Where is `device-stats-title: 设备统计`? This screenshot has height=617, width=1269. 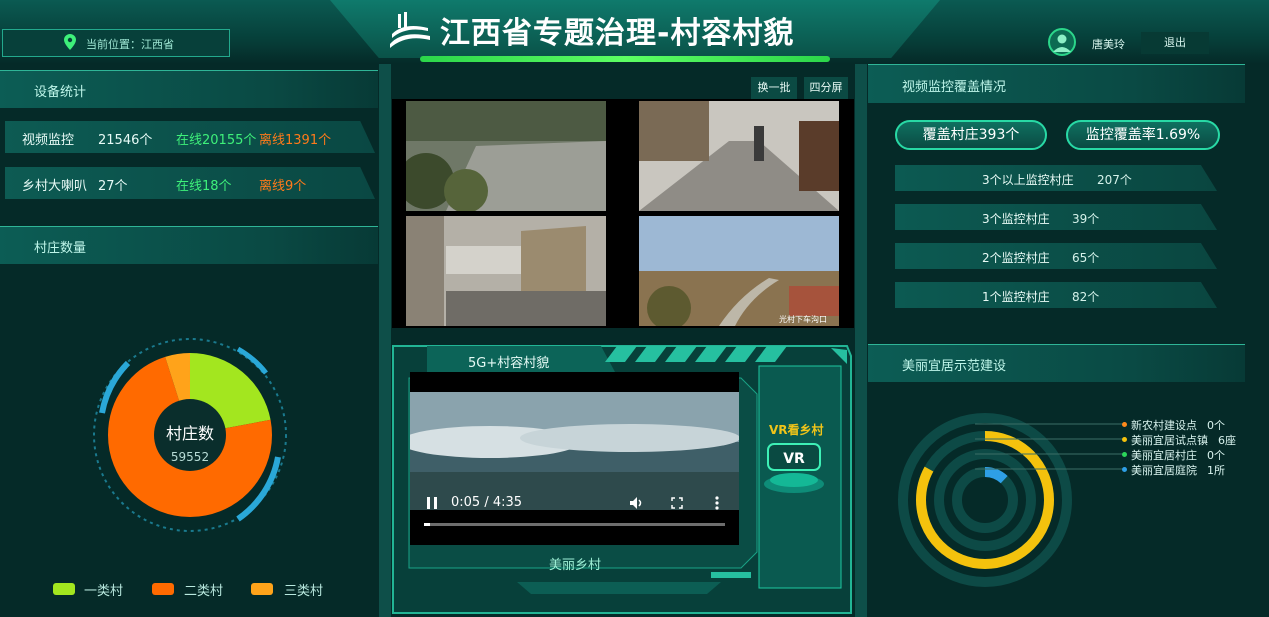
device-stats-title: 设备统计 is located at coordinates (60, 92).